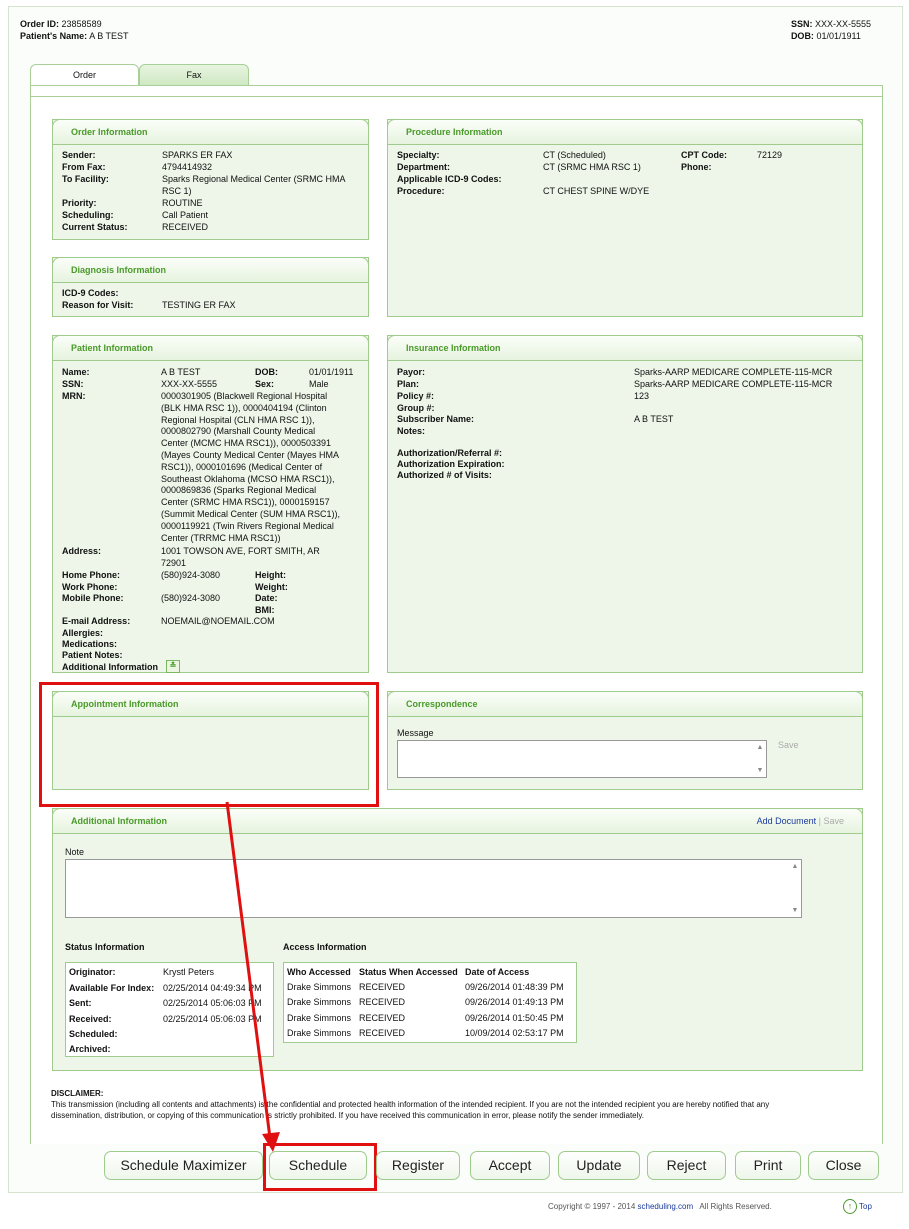 Image resolution: width=909 pixels, height=1229 pixels. I want to click on red-arrow, so click(252, 976).